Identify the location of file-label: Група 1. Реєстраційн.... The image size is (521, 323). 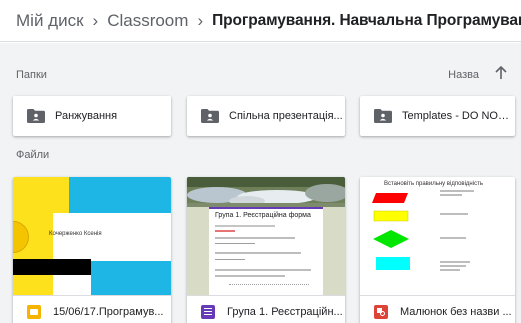
(285, 311).